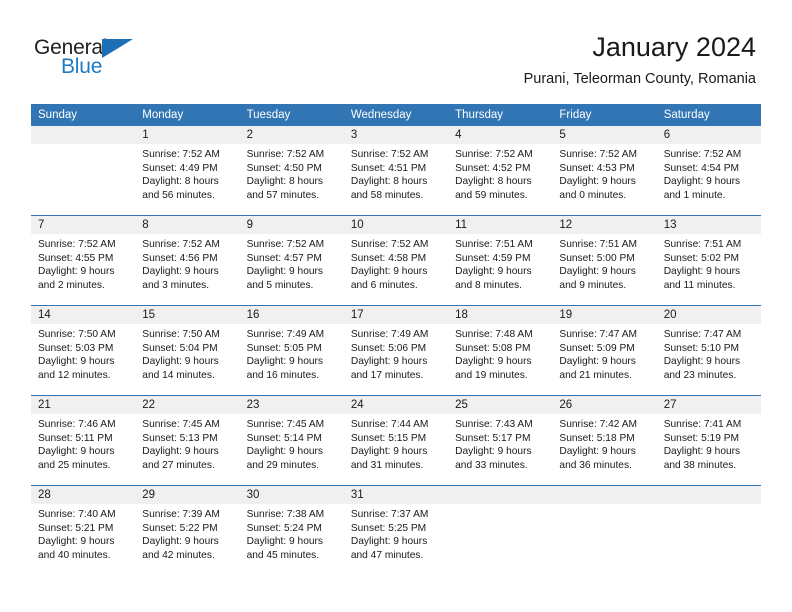  What do you see at coordinates (500, 405) in the screenshot?
I see `day-number-25: 25` at bounding box center [500, 405].